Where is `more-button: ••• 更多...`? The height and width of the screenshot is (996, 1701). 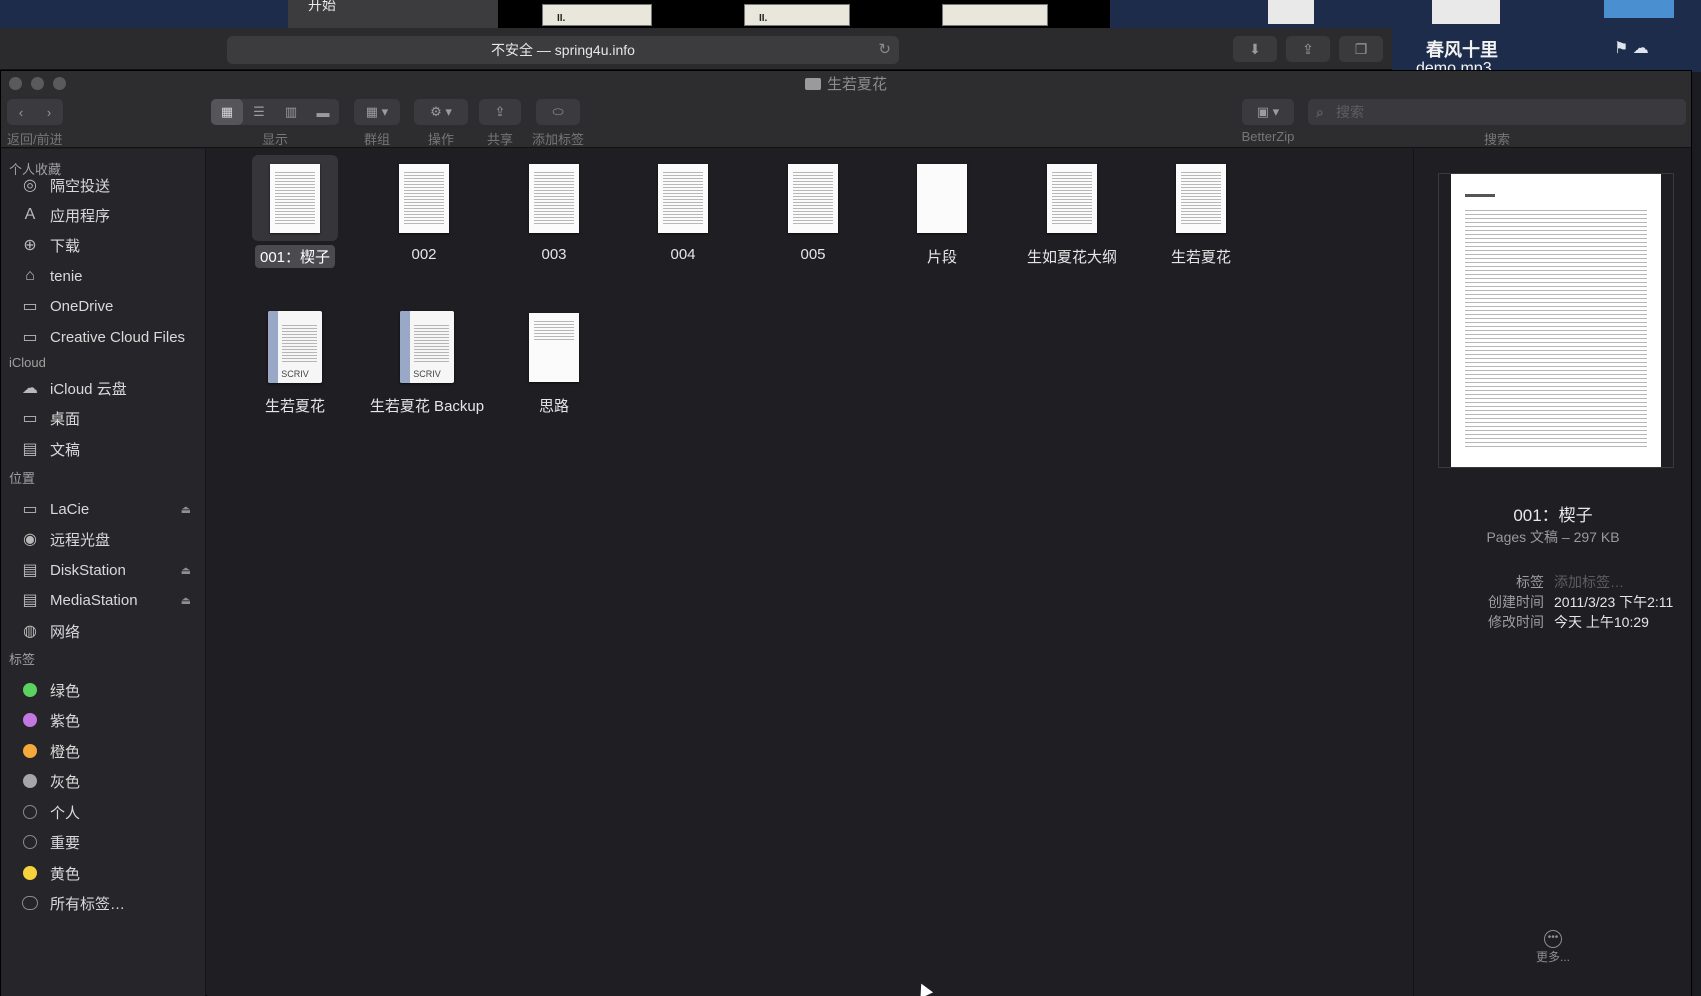 more-button: ••• 更多... is located at coordinates (1553, 947).